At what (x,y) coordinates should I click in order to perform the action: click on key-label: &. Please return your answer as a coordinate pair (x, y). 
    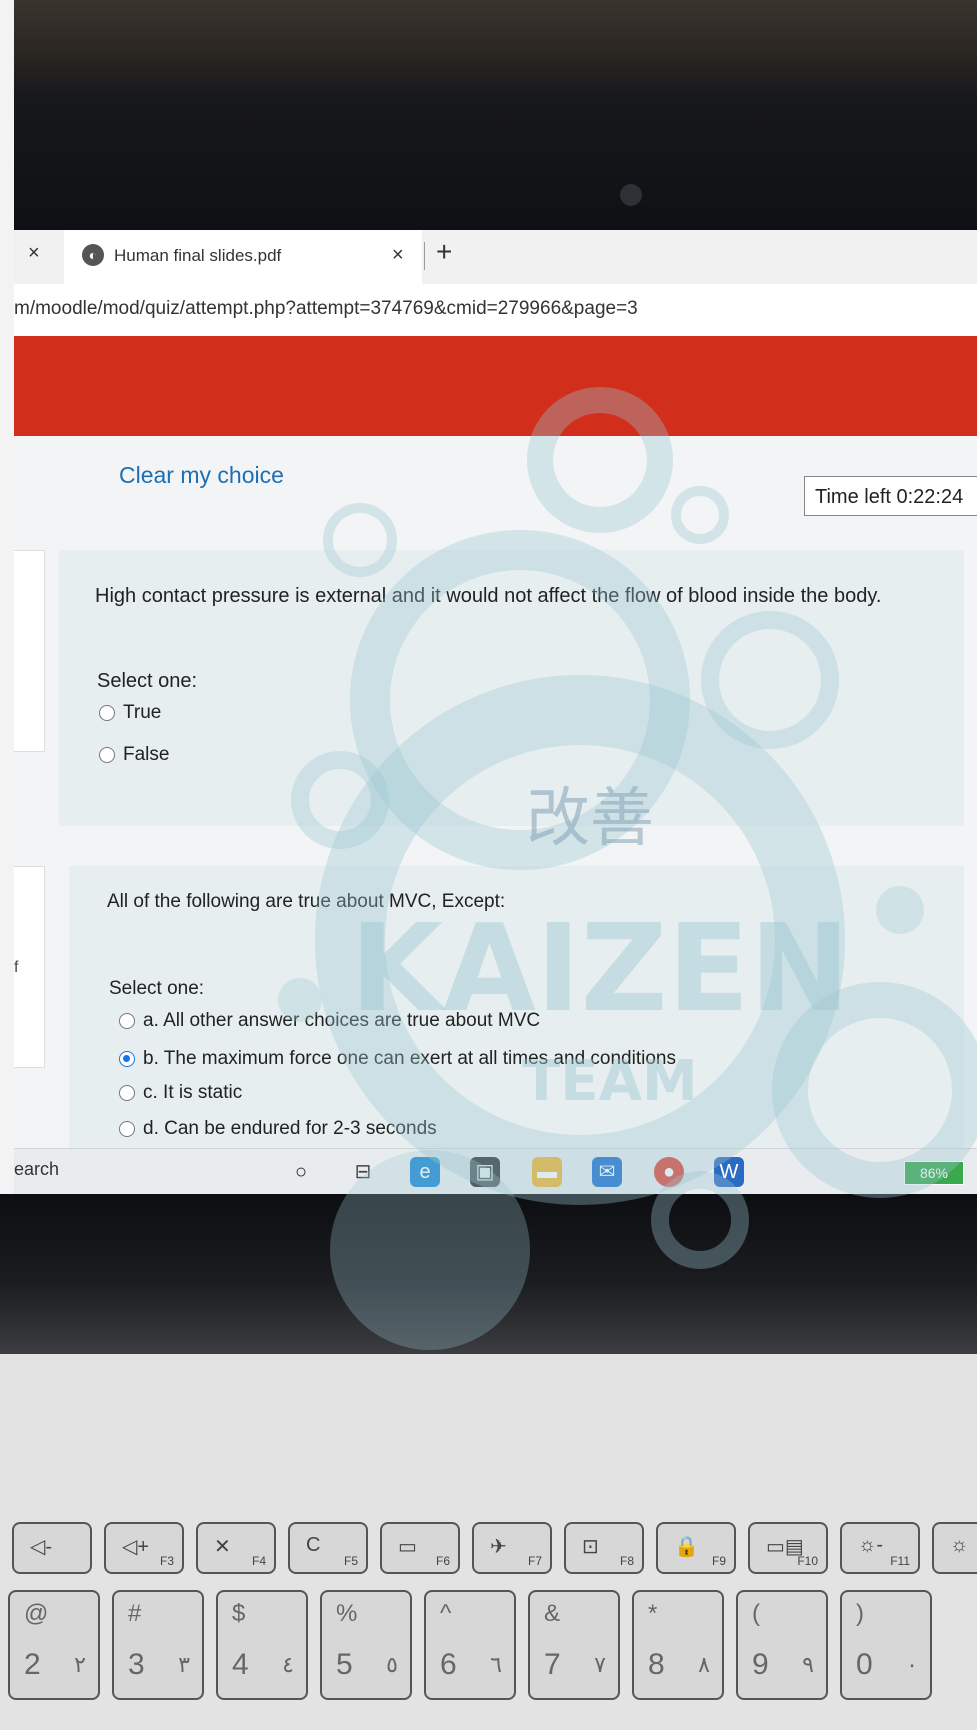
    Looking at the image, I should click on (552, 1613).